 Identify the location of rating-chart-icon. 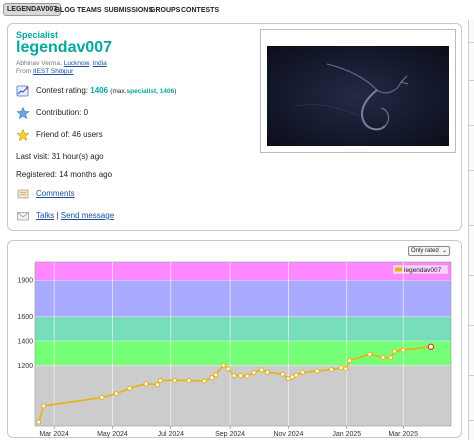
(22, 91).